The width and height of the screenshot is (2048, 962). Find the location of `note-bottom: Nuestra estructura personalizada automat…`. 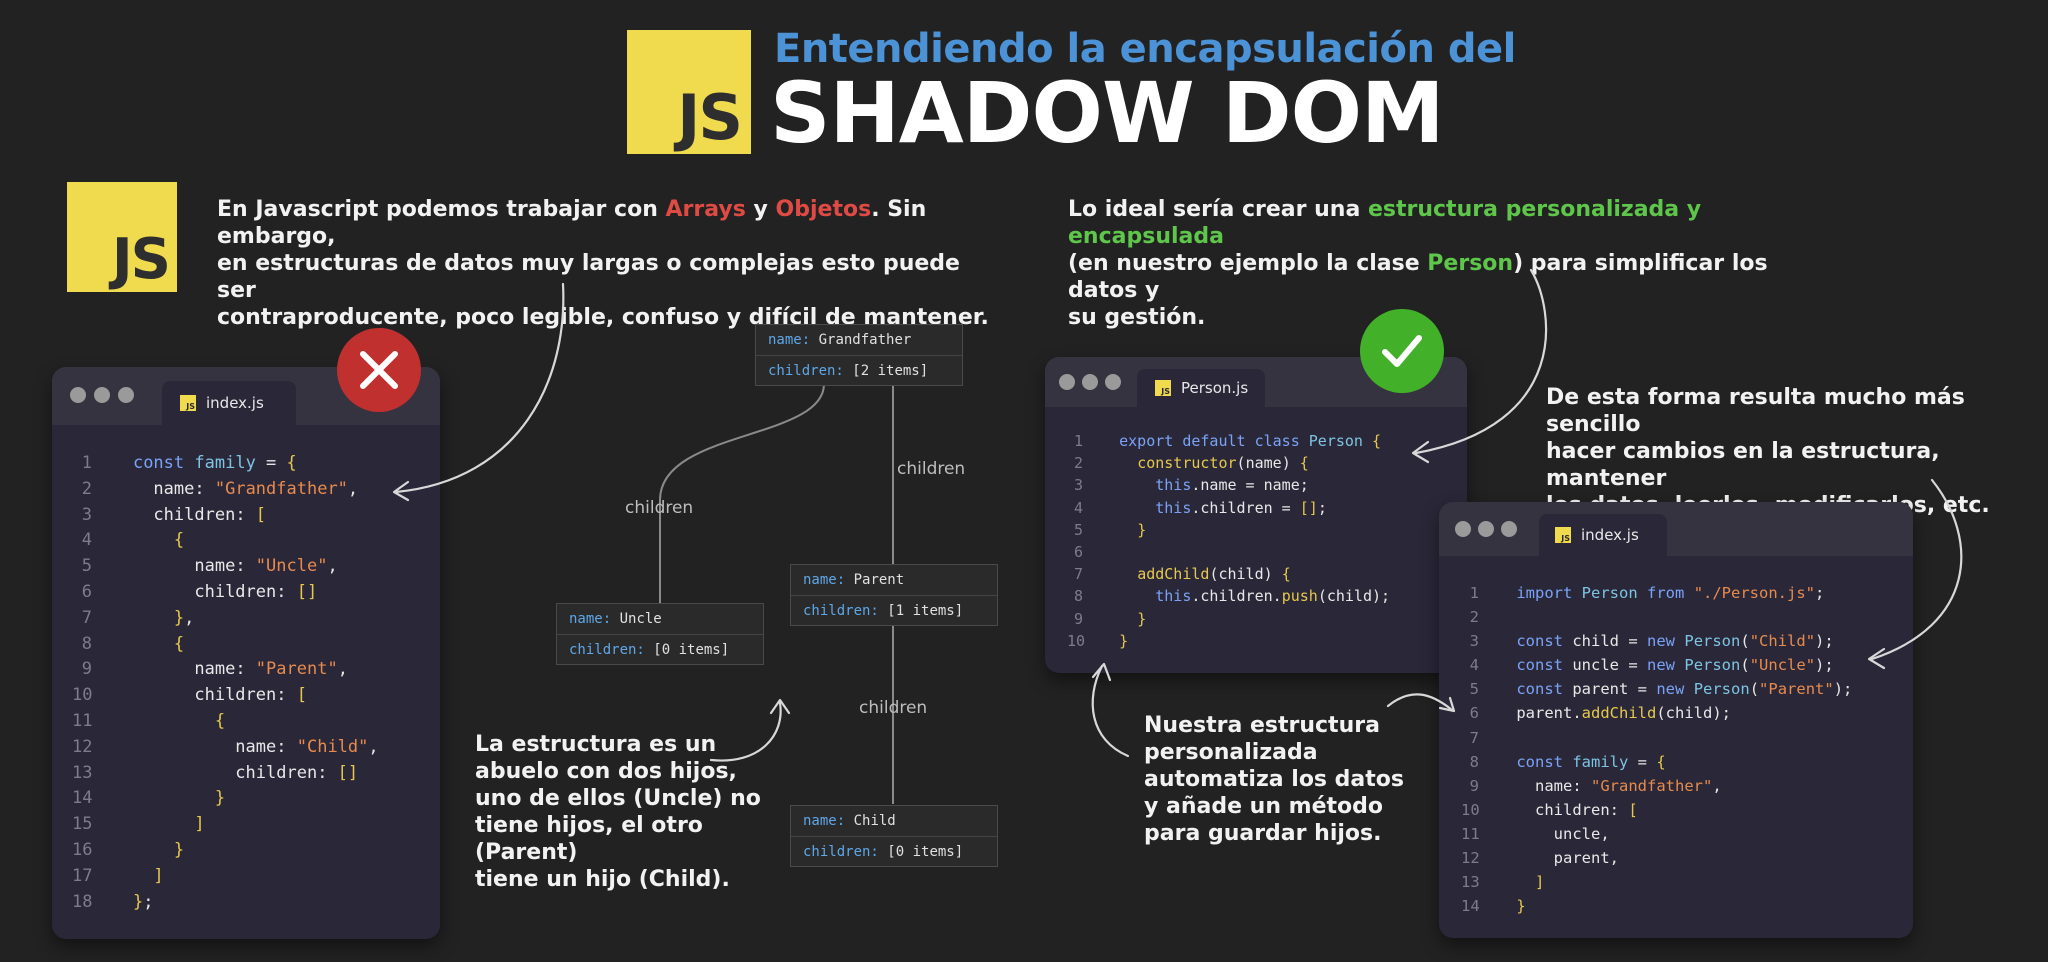

note-bottom: Nuestra estructura personalizada automat… is located at coordinates (1274, 779).